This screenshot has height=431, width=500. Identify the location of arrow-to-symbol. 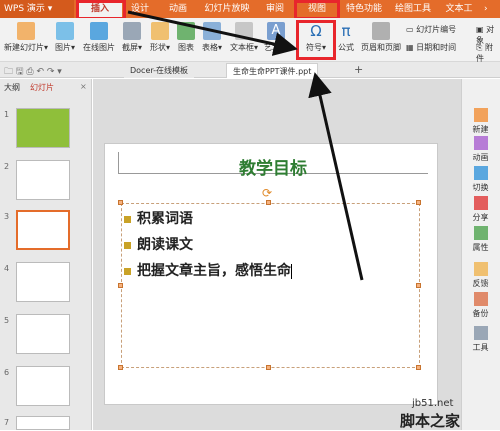
(336, 176).